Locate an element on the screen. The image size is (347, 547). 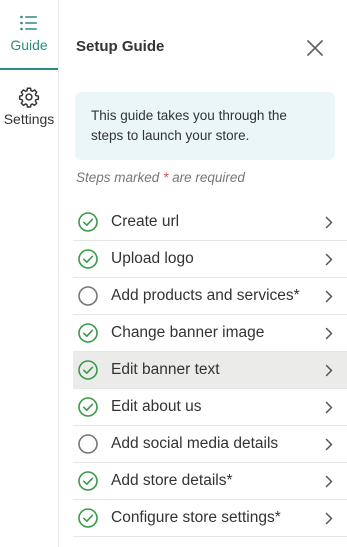
required-note-text: Steps marked is located at coordinates (120, 177).